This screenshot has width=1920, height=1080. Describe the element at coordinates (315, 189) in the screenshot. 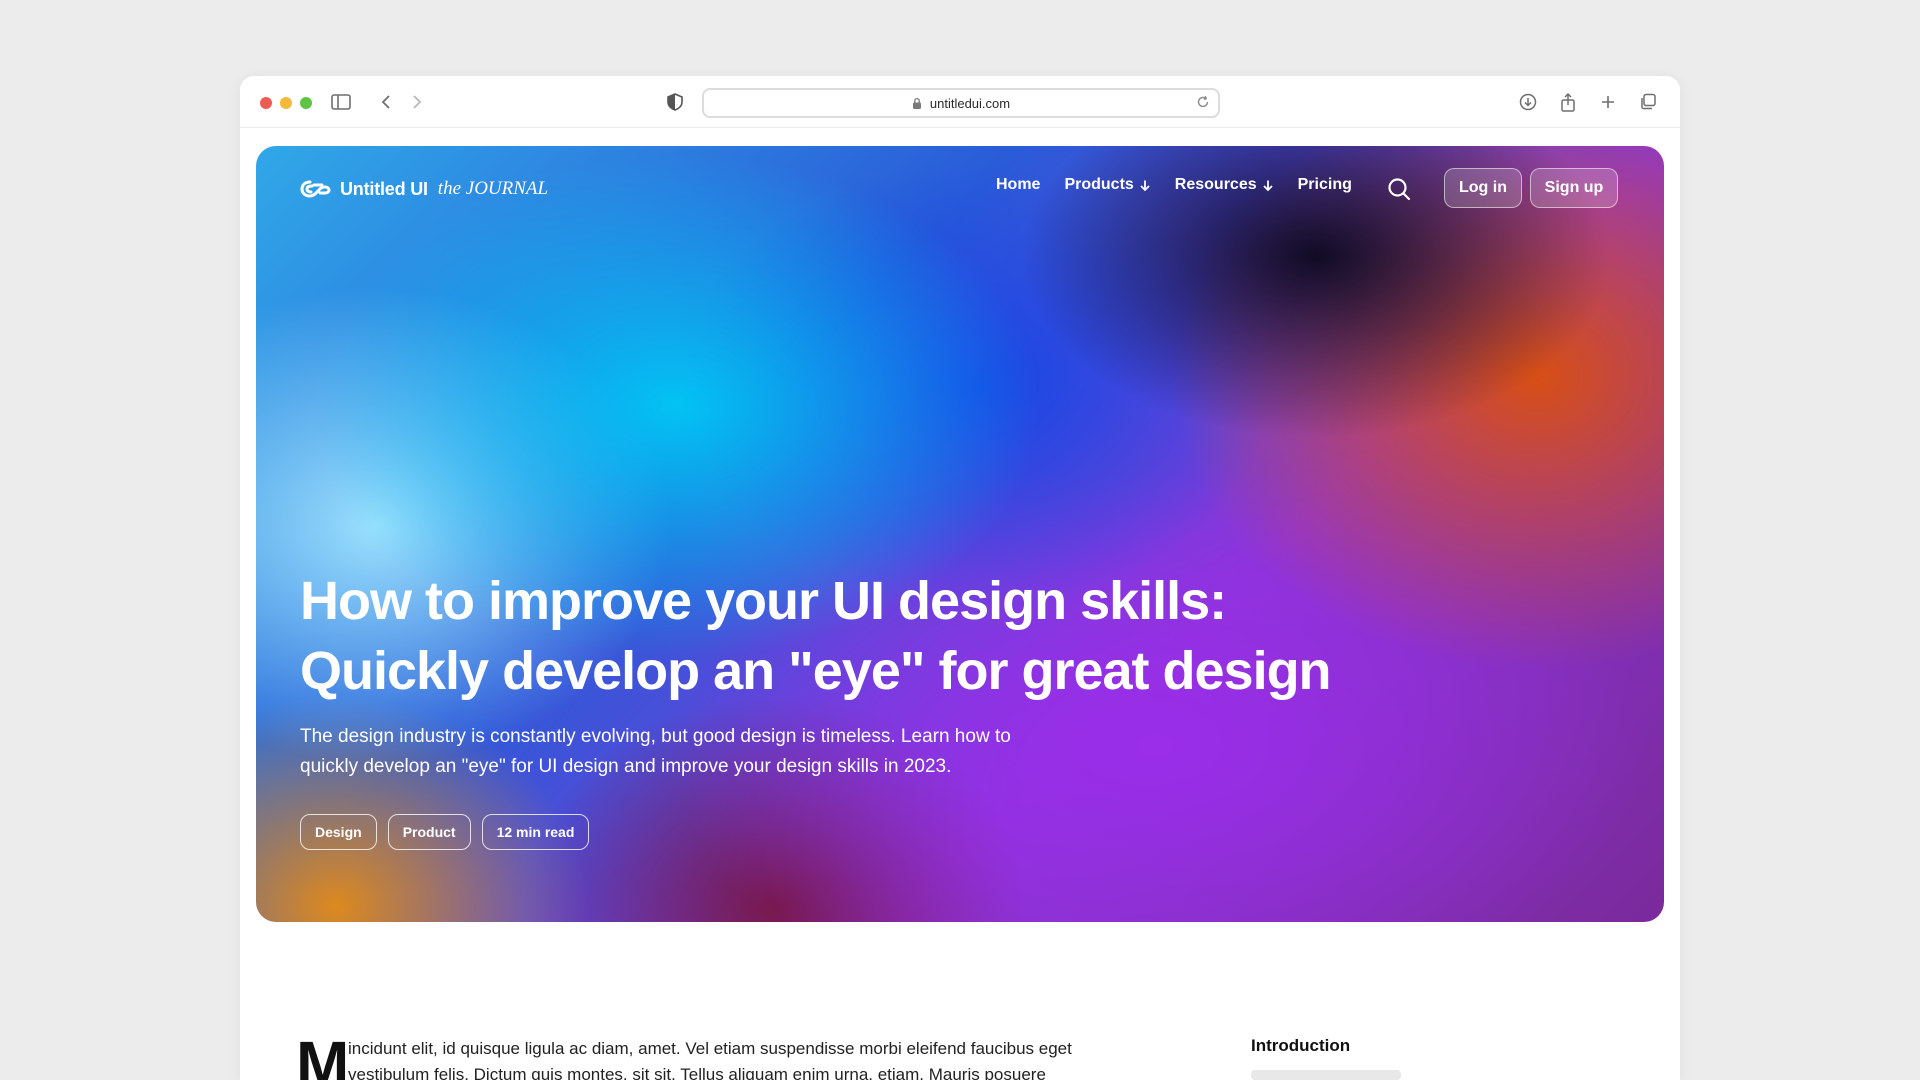

I see `logo-mark-icon` at that location.